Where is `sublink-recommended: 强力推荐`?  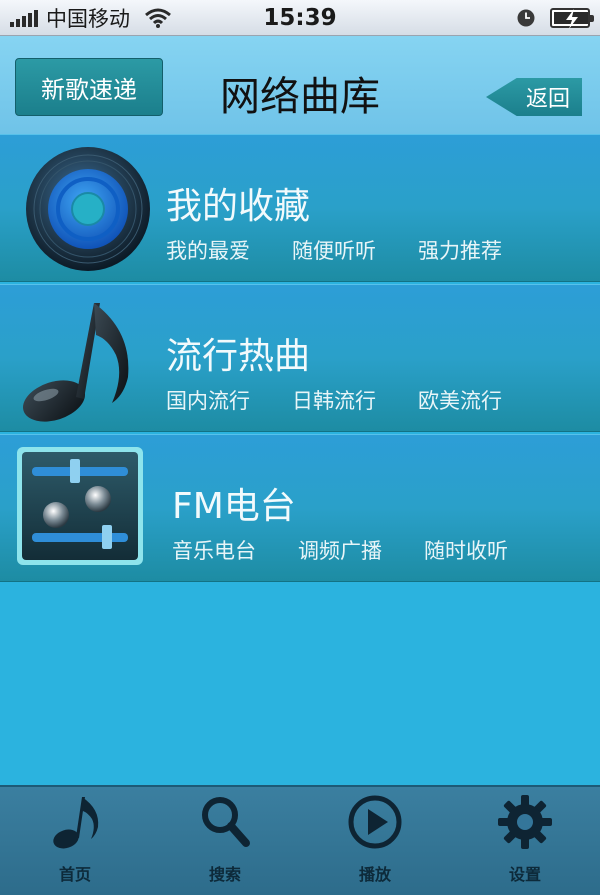 sublink-recommended: 强力推荐 is located at coordinates (460, 250).